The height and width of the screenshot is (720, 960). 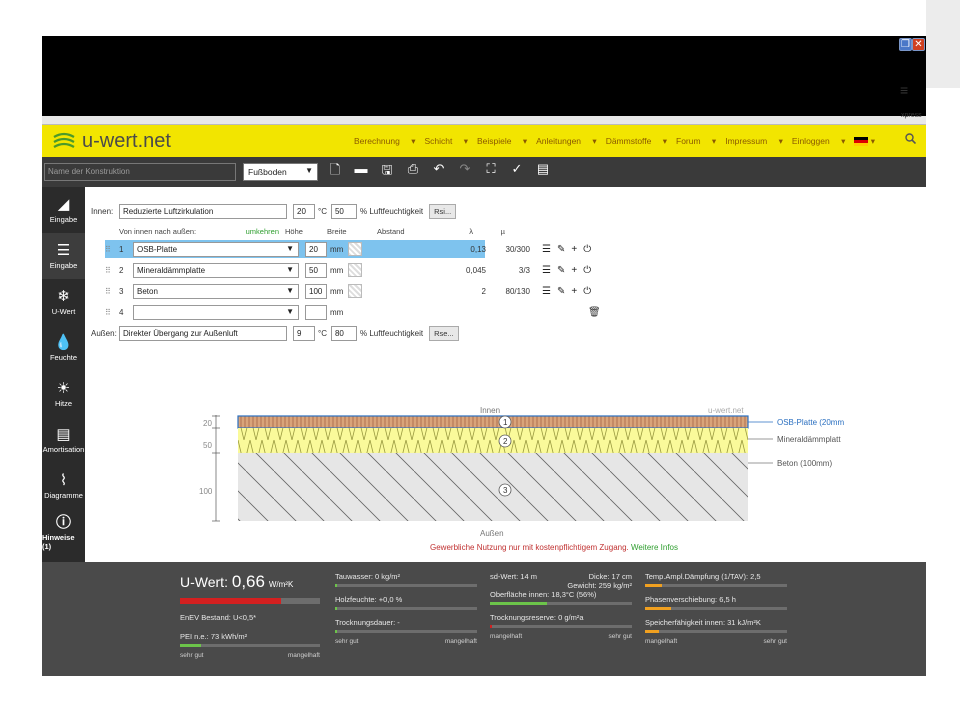 I want to click on diagram-aussen-label: Außen, so click(x=492, y=533).